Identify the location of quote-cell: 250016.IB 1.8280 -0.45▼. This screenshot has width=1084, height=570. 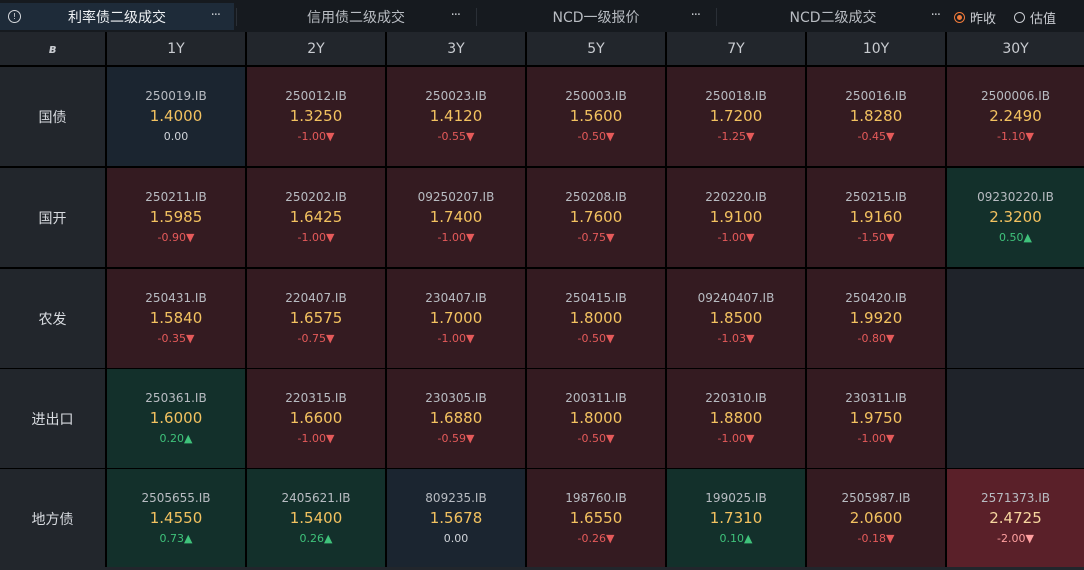
(876, 116).